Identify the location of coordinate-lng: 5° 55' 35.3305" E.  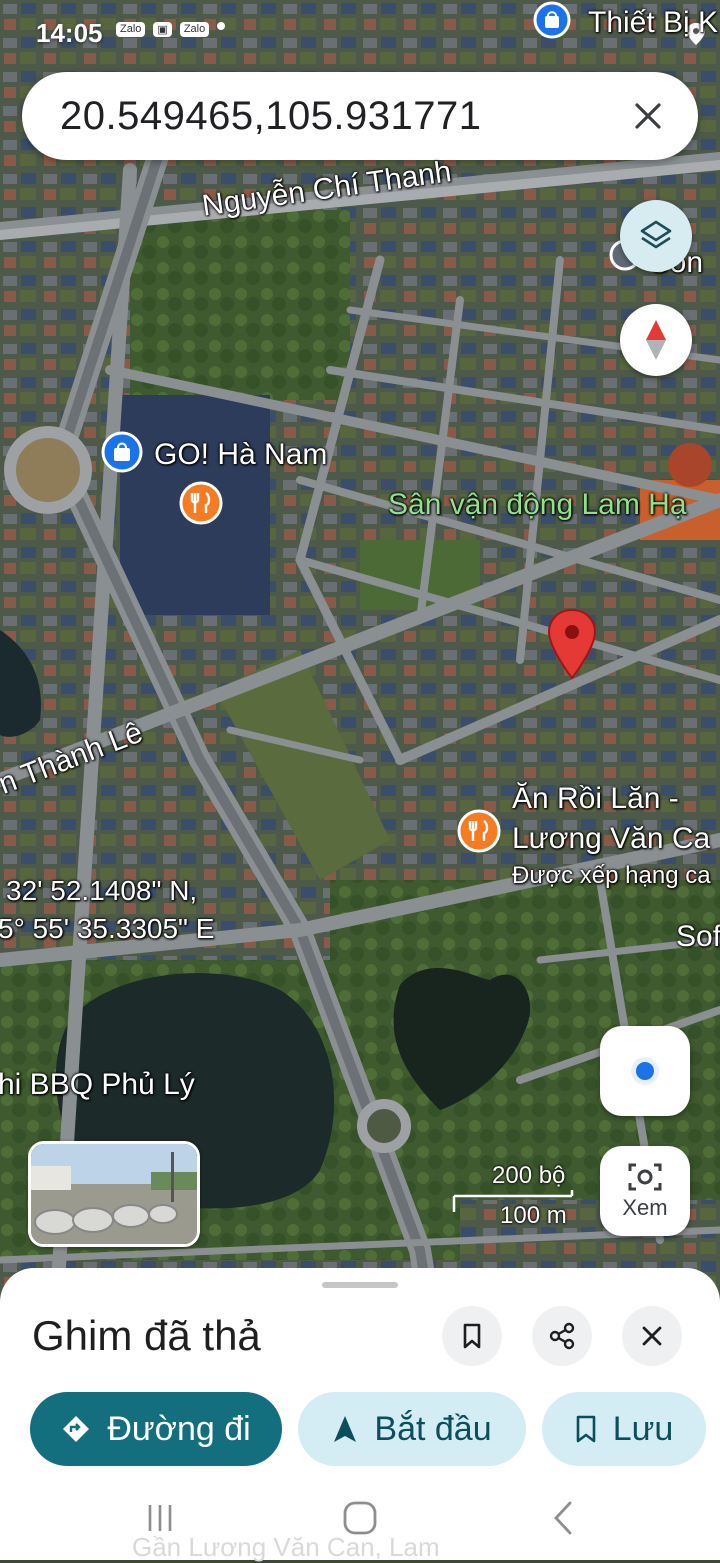
(107, 928).